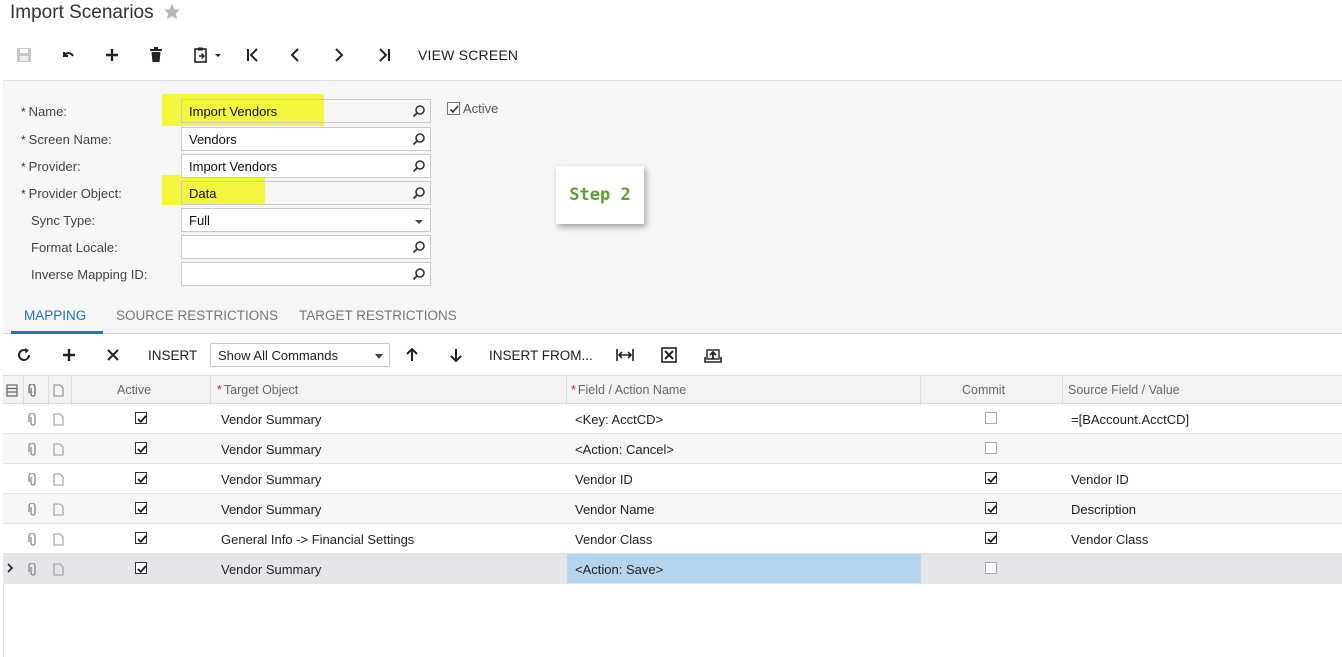 The width and height of the screenshot is (1342, 657). I want to click on move-down-icon, so click(456, 355).